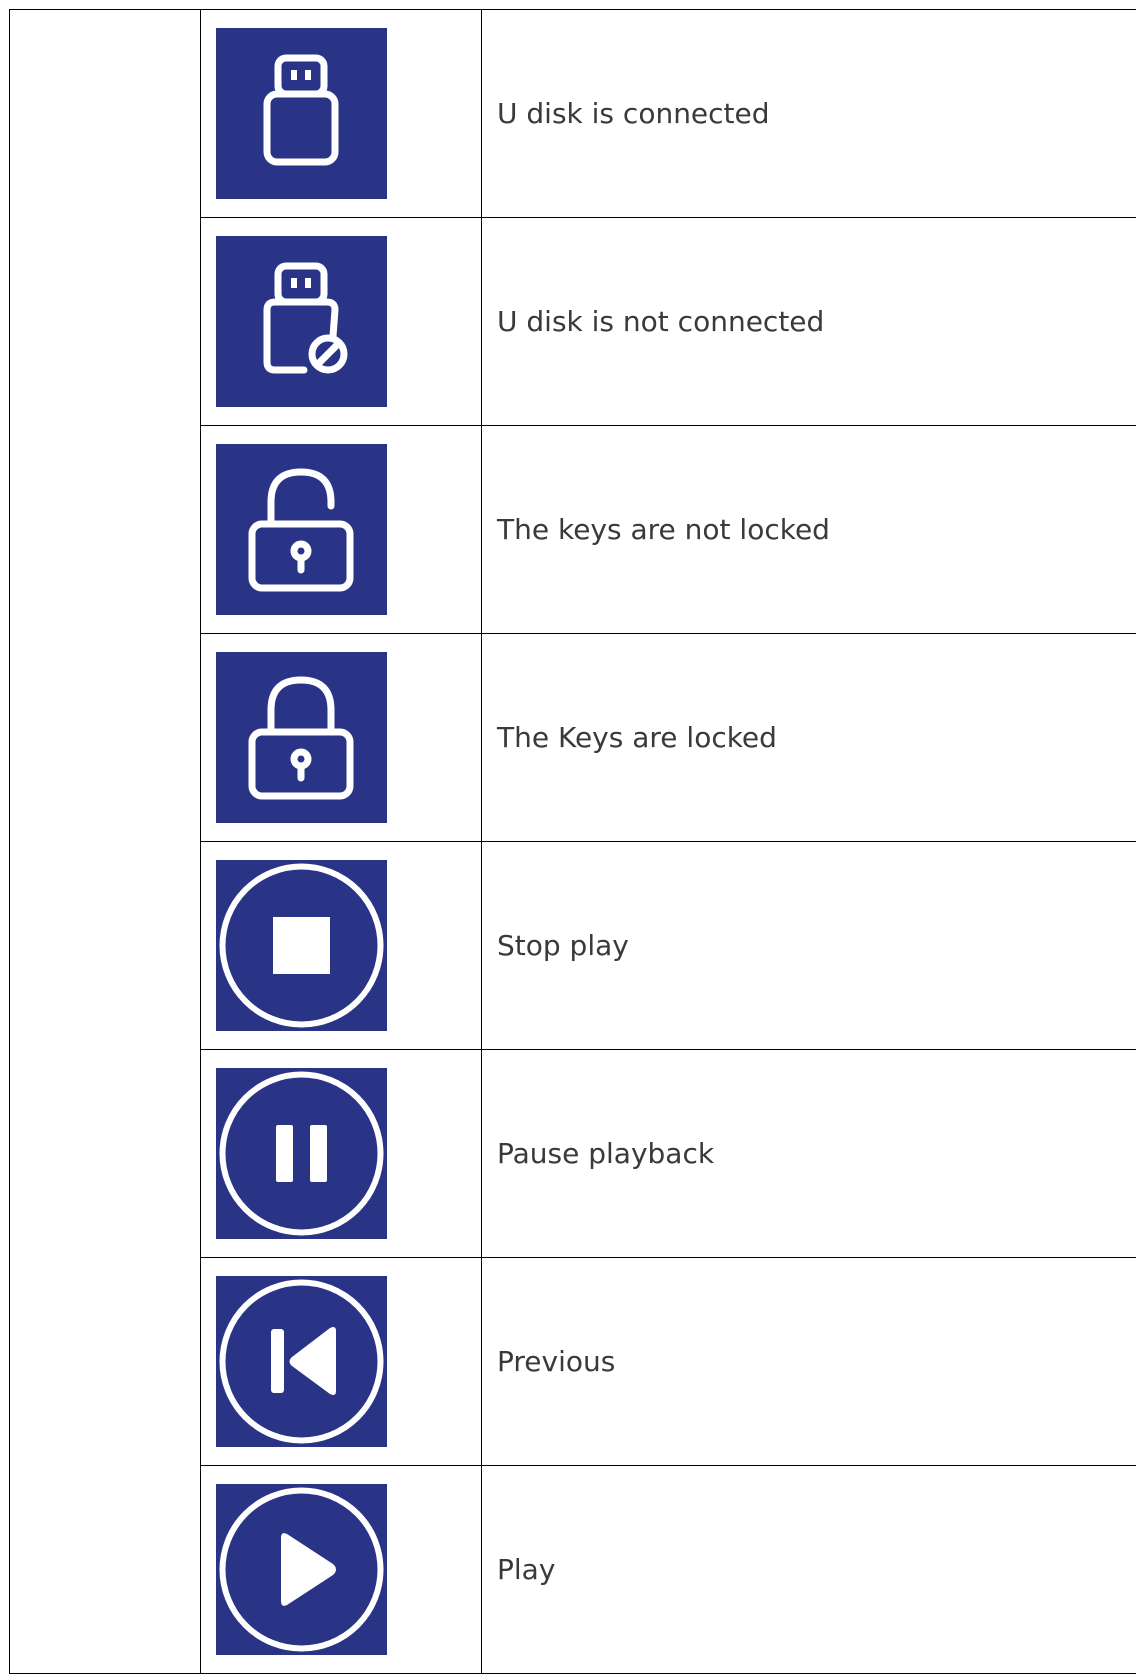  I want to click on previous-circle-icon, so click(301, 1361).